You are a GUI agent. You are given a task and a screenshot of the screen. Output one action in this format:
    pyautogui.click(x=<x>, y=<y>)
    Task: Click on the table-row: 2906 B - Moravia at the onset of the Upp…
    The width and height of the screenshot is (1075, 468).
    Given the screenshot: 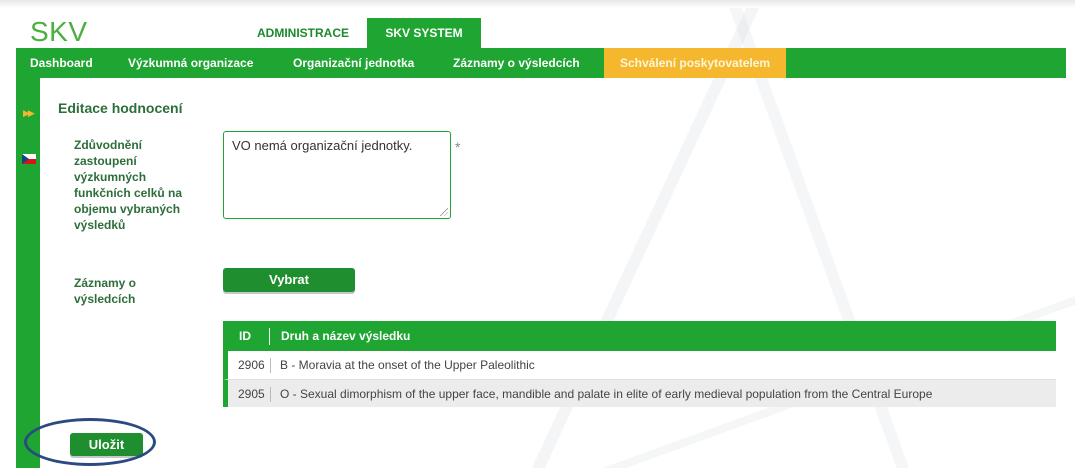 What is the action you would take?
    pyautogui.click(x=639, y=365)
    